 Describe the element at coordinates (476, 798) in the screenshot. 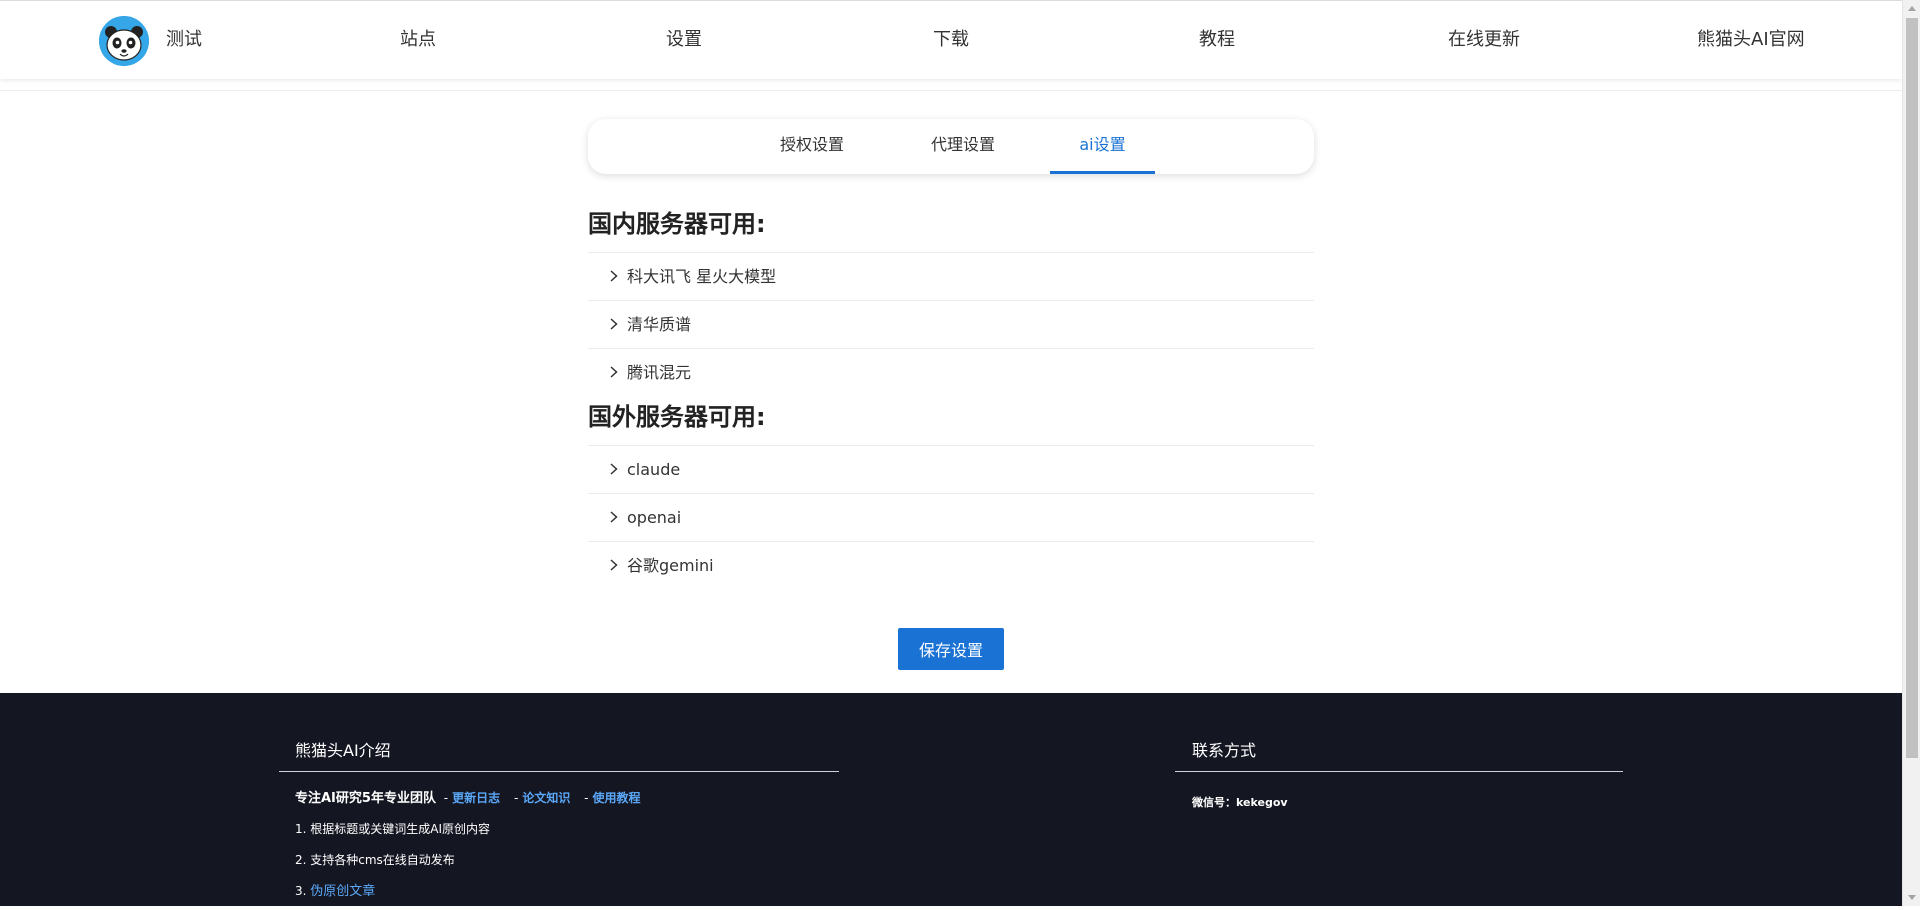

I see `changelog-link: 更新日志` at that location.